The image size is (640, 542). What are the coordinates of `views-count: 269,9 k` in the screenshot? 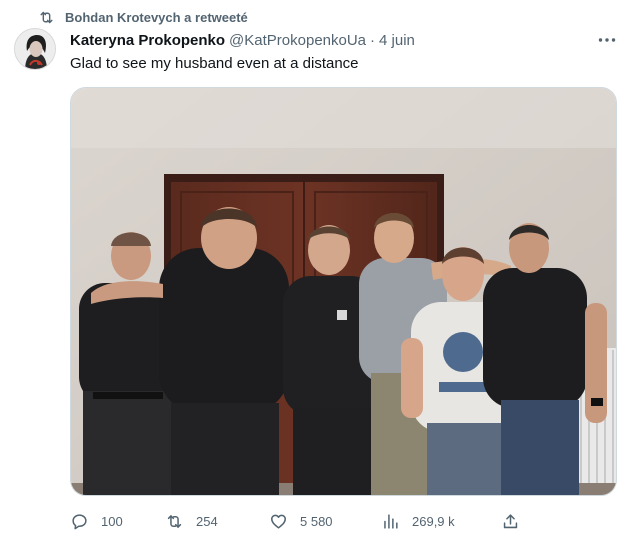 It's located at (433, 521).